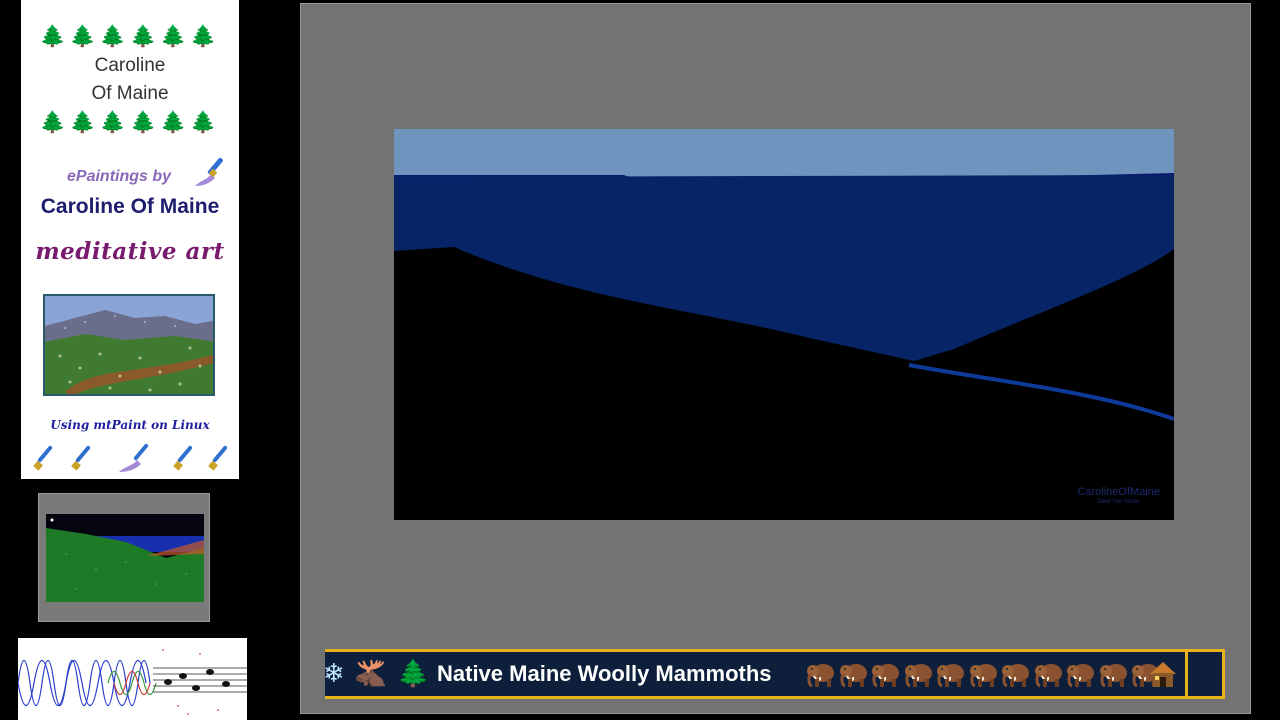 This screenshot has height=720, width=1280. I want to click on ticker-end-box, so click(1205, 674).